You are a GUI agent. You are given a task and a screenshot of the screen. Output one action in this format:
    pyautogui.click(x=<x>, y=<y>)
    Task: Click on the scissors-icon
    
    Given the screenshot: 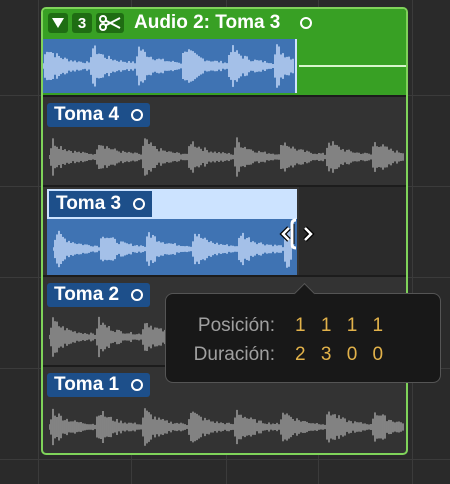 What is the action you would take?
    pyautogui.click(x=110, y=23)
    